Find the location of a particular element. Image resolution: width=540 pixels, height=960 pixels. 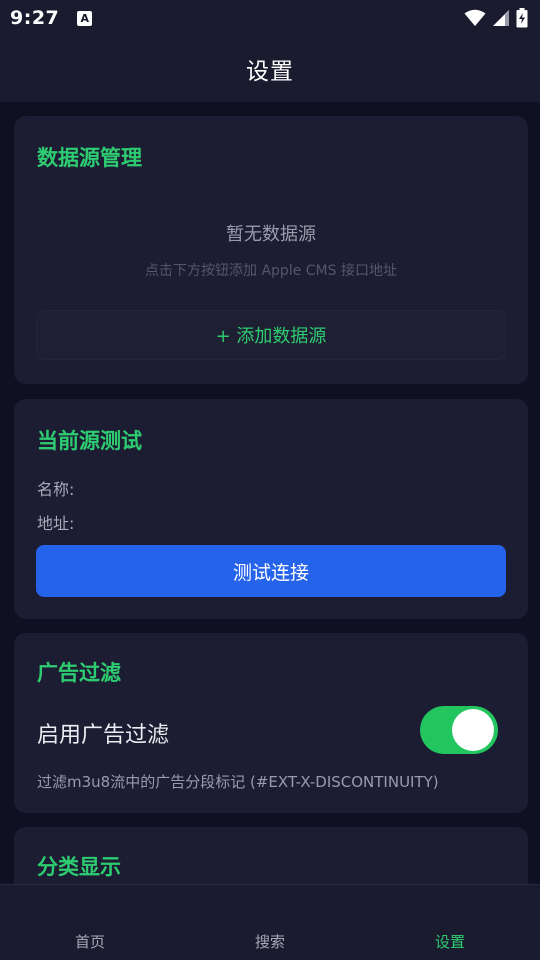

data-source-title: 数据源管理 is located at coordinates (89, 158).